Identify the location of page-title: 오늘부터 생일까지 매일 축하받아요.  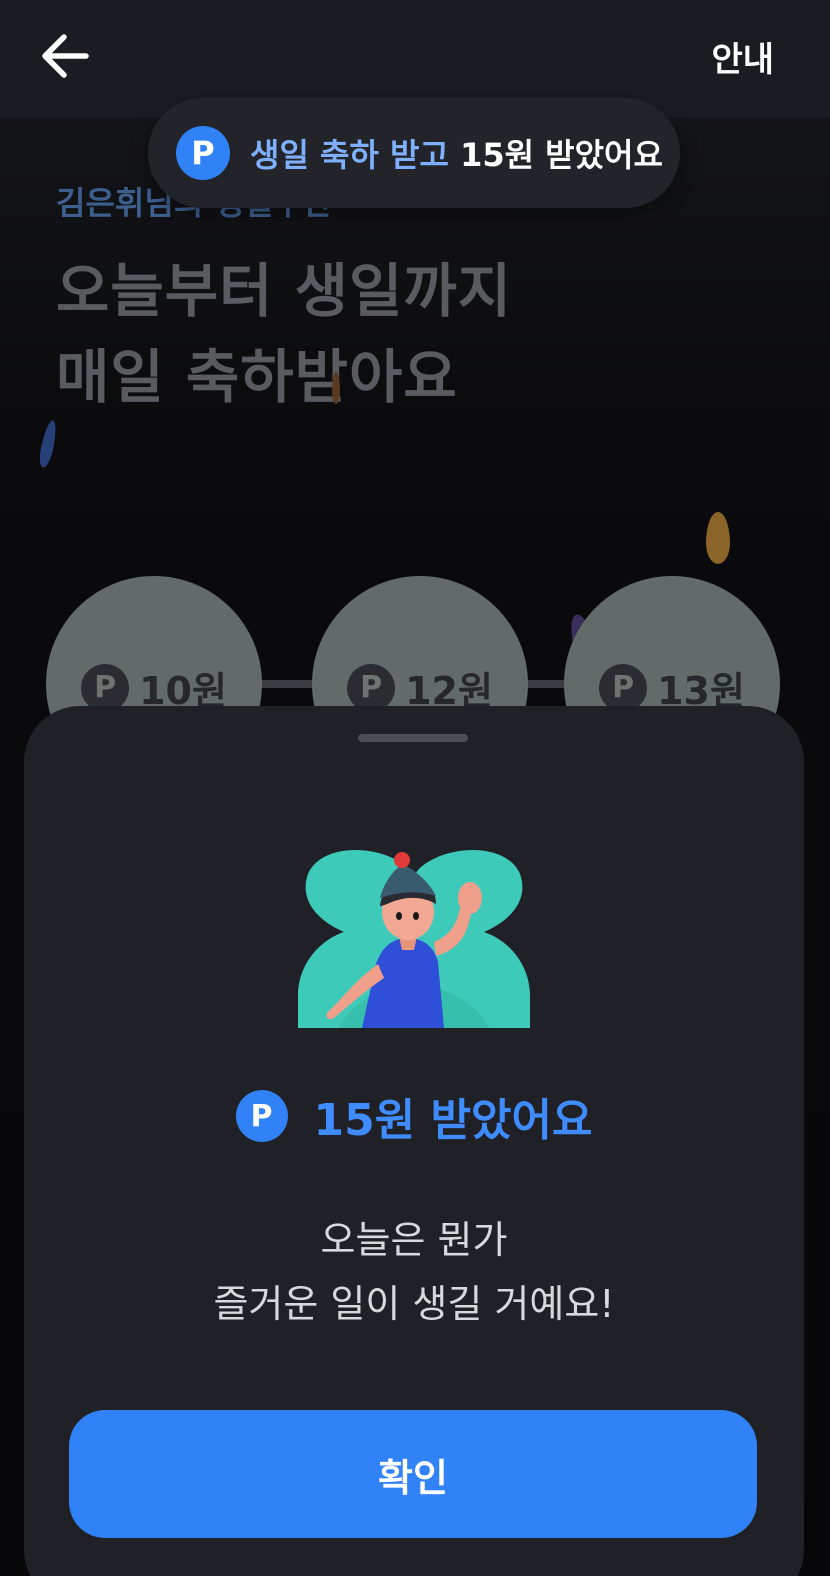
(284, 334).